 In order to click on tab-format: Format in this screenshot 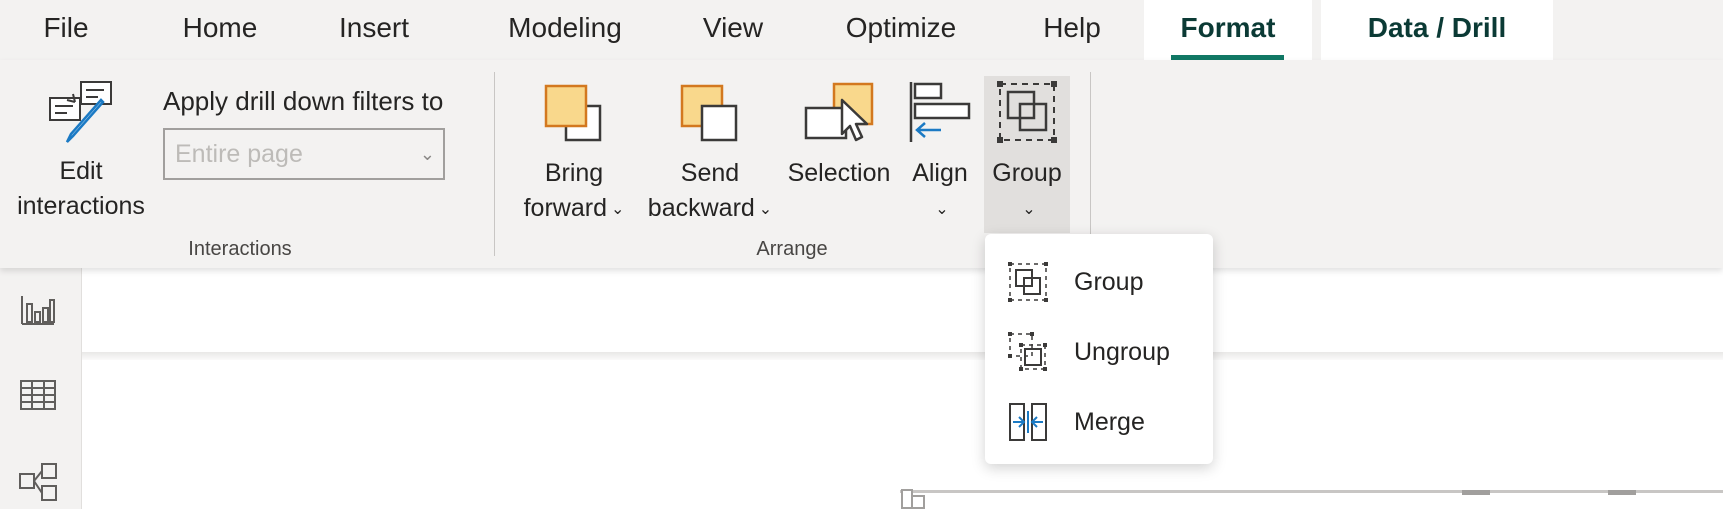, I will do `click(1228, 30)`.